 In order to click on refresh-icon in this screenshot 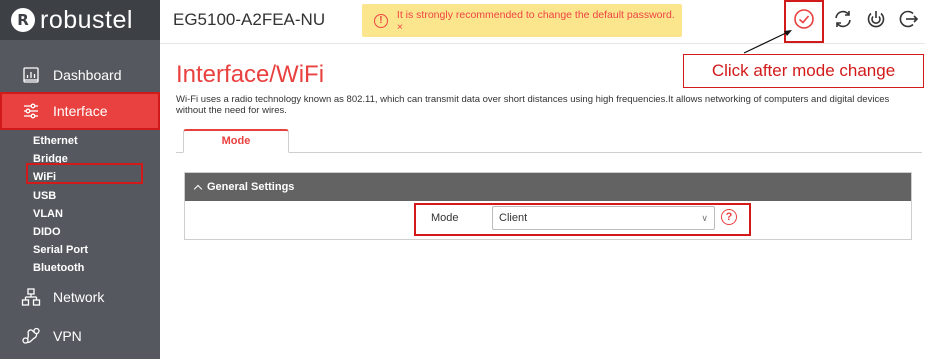, I will do `click(843, 21)`.